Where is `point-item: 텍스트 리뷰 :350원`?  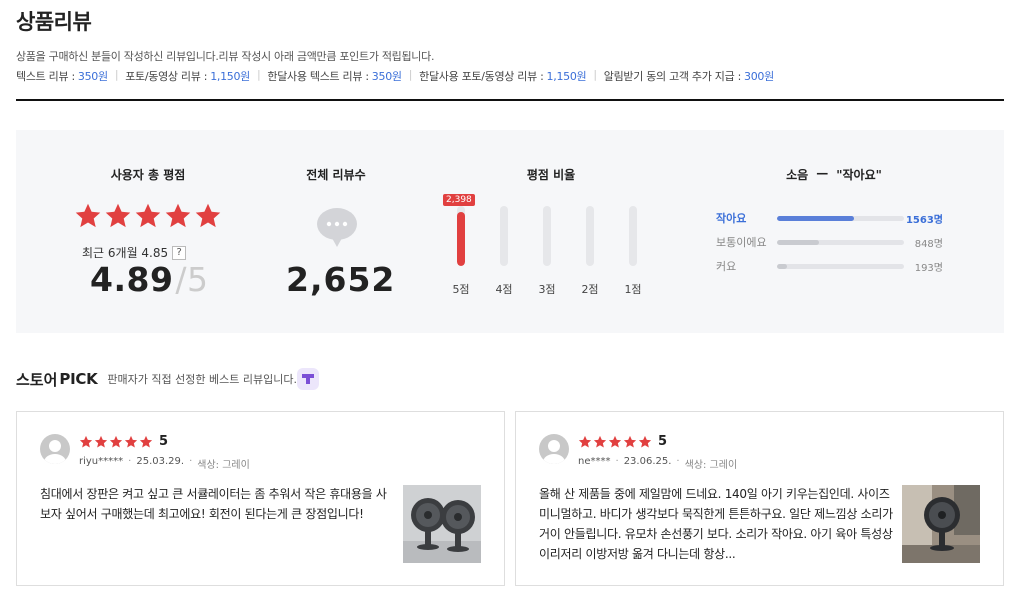
point-item: 텍스트 리뷰 :350원 is located at coordinates (62, 76).